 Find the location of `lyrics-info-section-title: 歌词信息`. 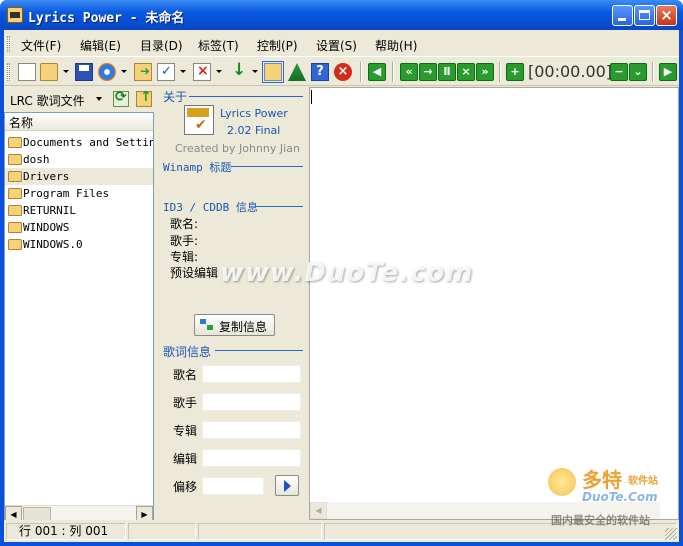

lyrics-info-section-title: 歌词信息 is located at coordinates (187, 352).